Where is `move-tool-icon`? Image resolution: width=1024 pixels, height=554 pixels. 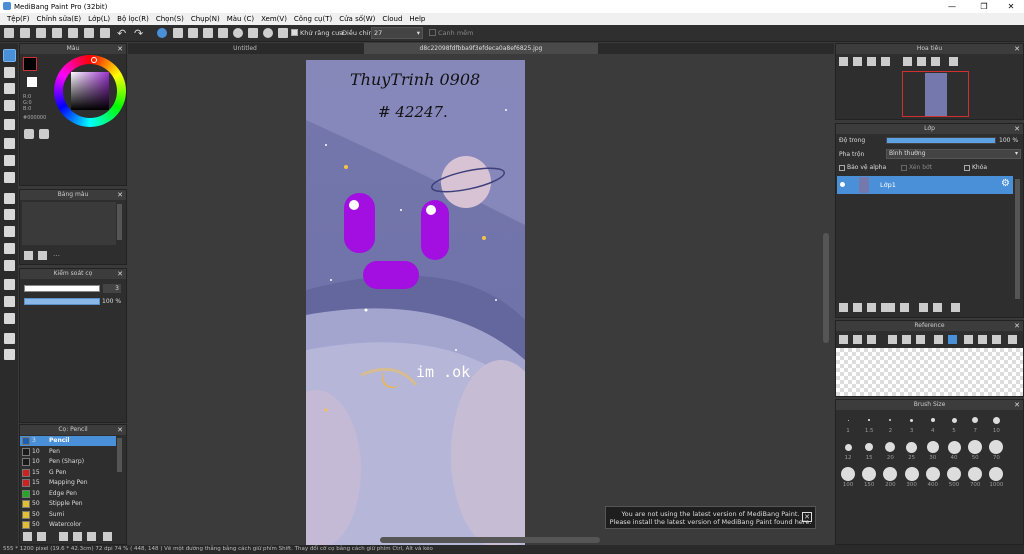
move-tool-icon is located at coordinates (9, 124).